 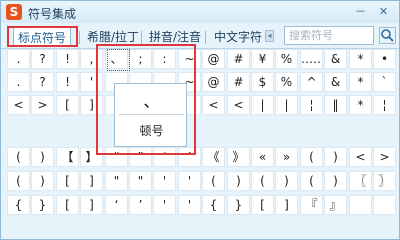 I want to click on symbol-cell: 『, so click(x=311, y=205).